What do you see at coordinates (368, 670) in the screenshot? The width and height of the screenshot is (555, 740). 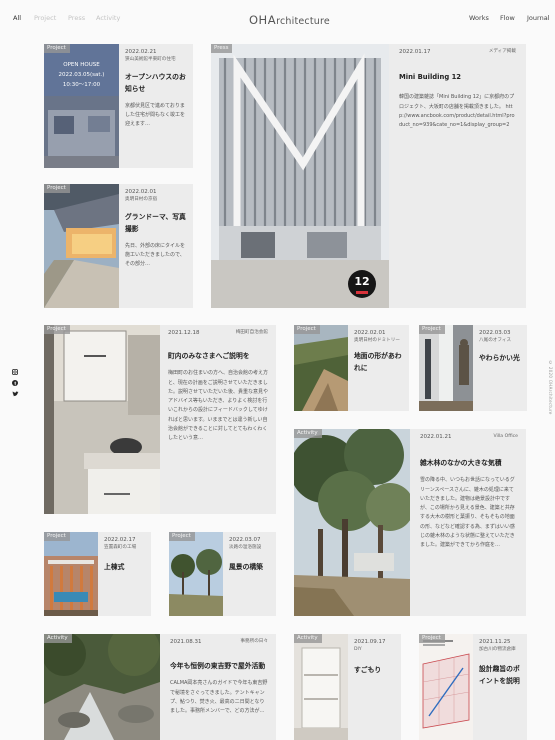 I see `post-title: すごもり` at bounding box center [368, 670].